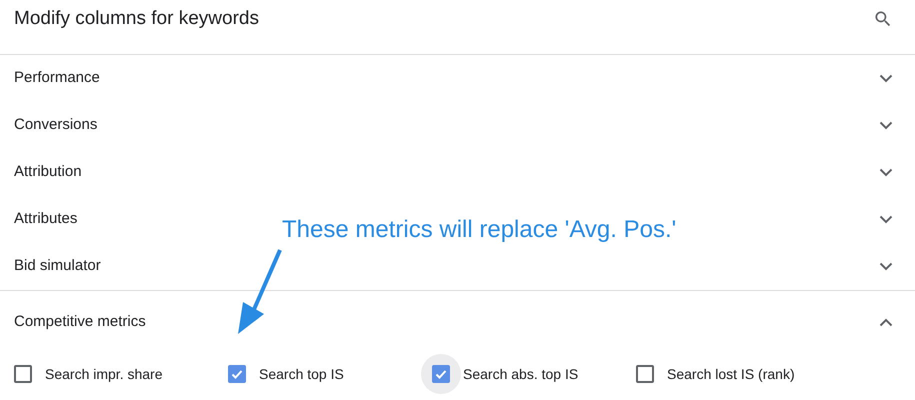  Describe the element at coordinates (80, 322) in the screenshot. I see `section-header: Competitive metrics` at that location.